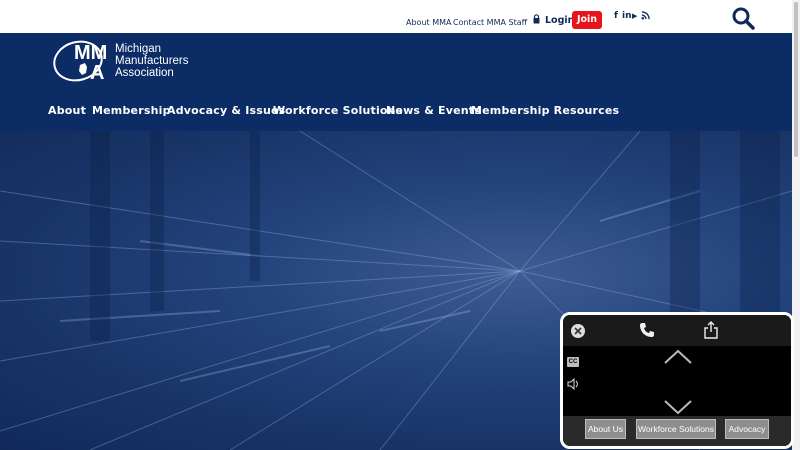 This screenshot has height=450, width=800. I want to click on mma-logo: MM A, so click(84, 60).